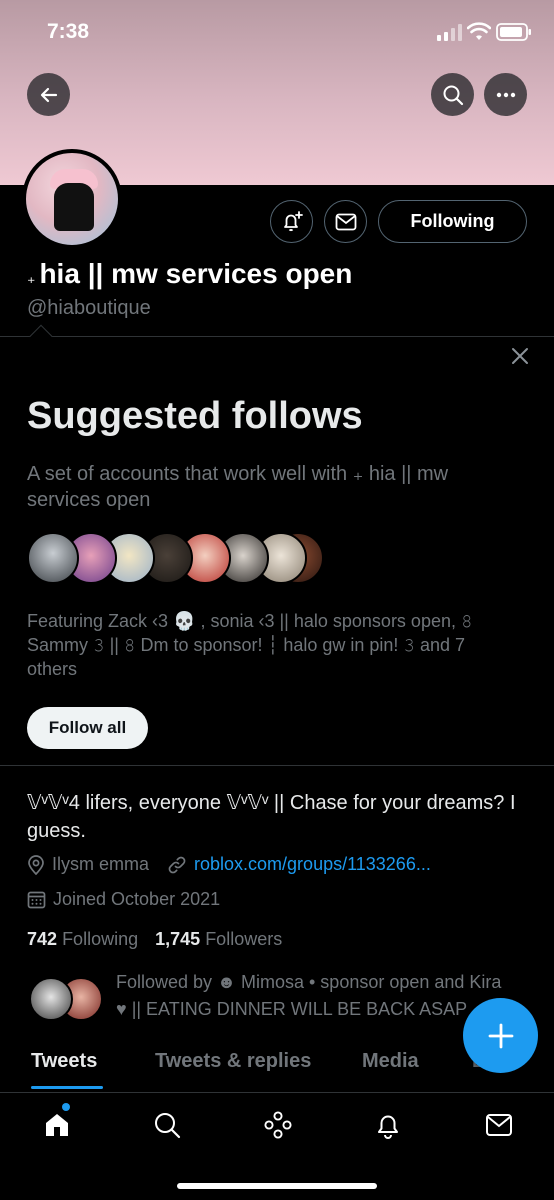 This screenshot has height=1200, width=554. I want to click on more-icon, so click(505, 94).